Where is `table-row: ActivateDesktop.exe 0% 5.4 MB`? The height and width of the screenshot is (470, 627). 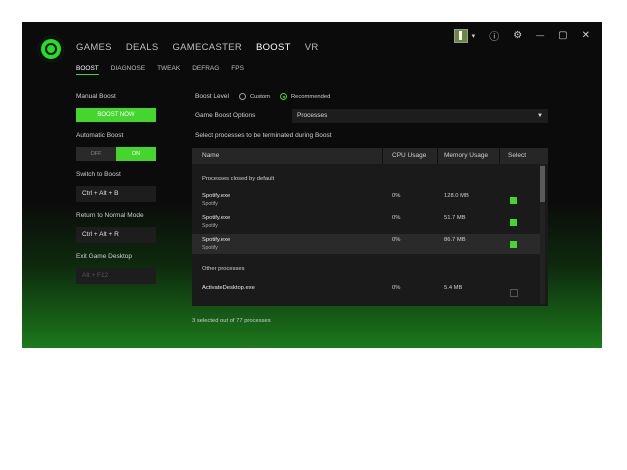 table-row: ActivateDesktop.exe 0% 5.4 MB is located at coordinates (366, 292).